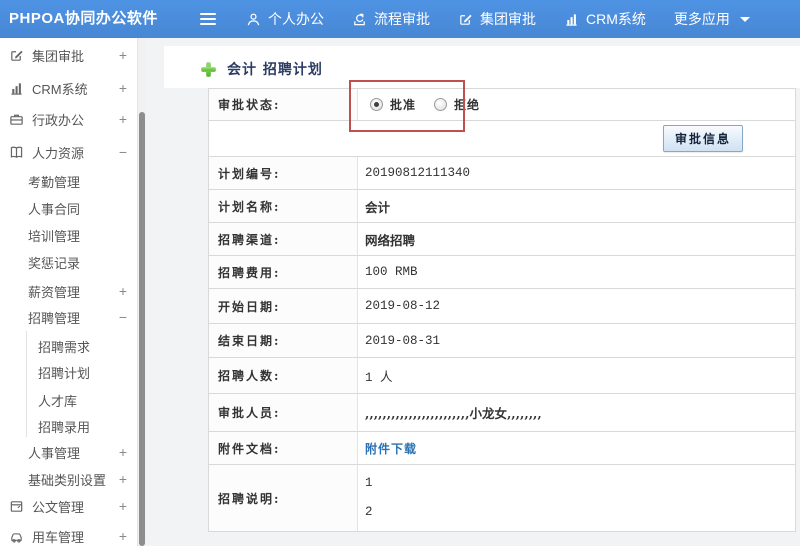 The height and width of the screenshot is (546, 800). What do you see at coordinates (482, 67) in the screenshot?
I see `title-band: 会计 招聘计划` at bounding box center [482, 67].